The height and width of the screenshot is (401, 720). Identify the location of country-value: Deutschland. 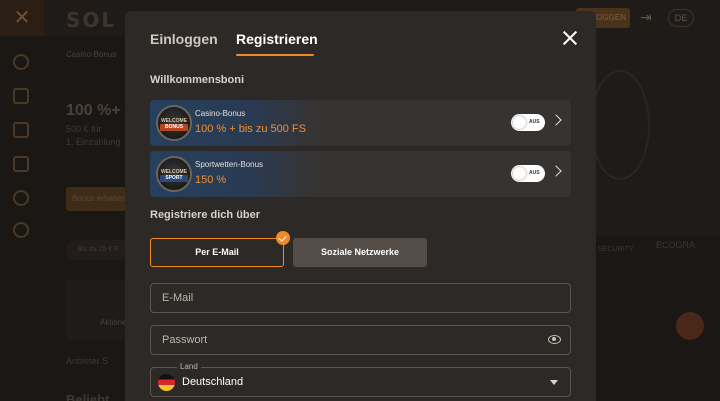
(213, 382).